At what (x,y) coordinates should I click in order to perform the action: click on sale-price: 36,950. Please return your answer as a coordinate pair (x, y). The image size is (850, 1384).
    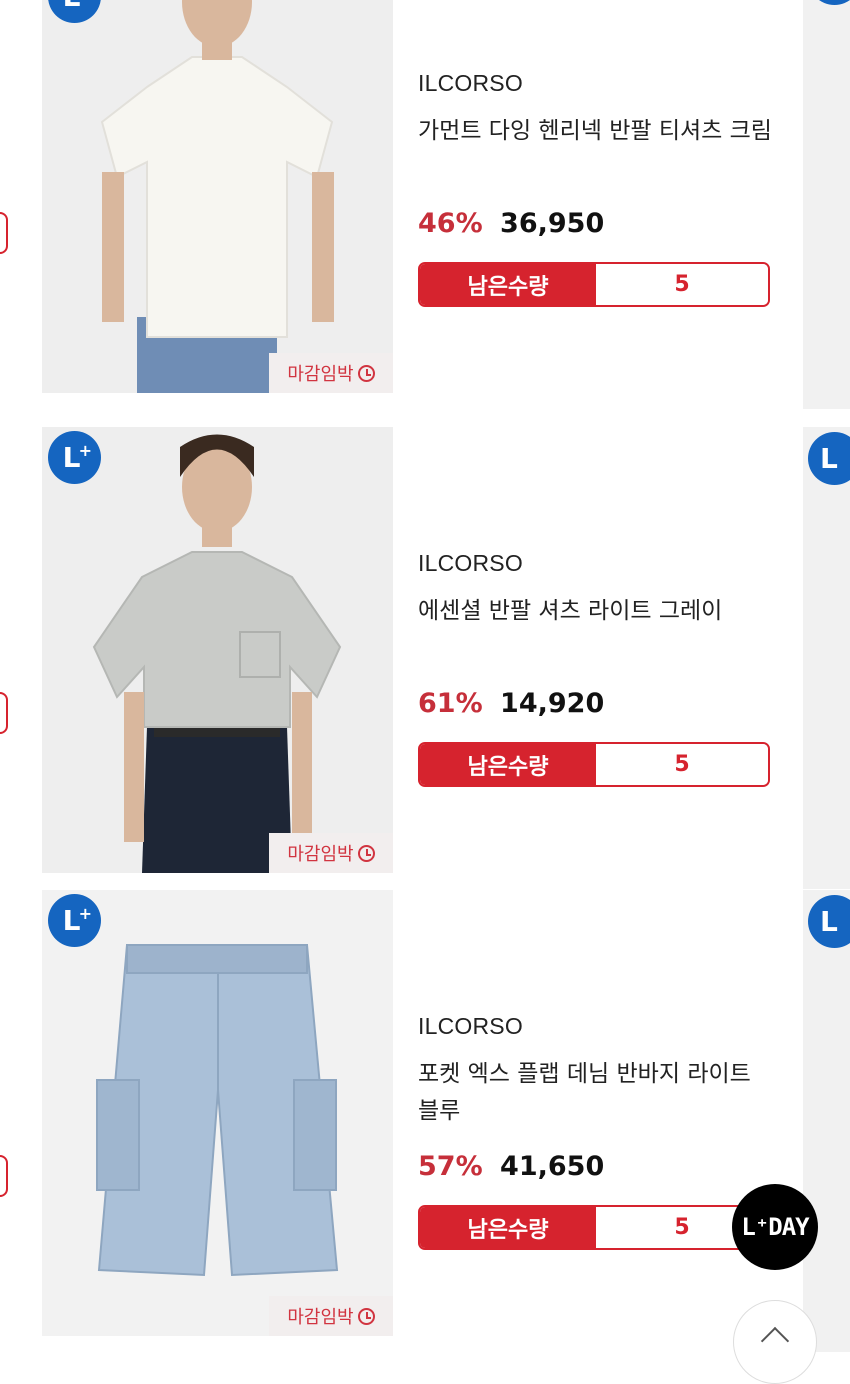
    Looking at the image, I should click on (552, 223).